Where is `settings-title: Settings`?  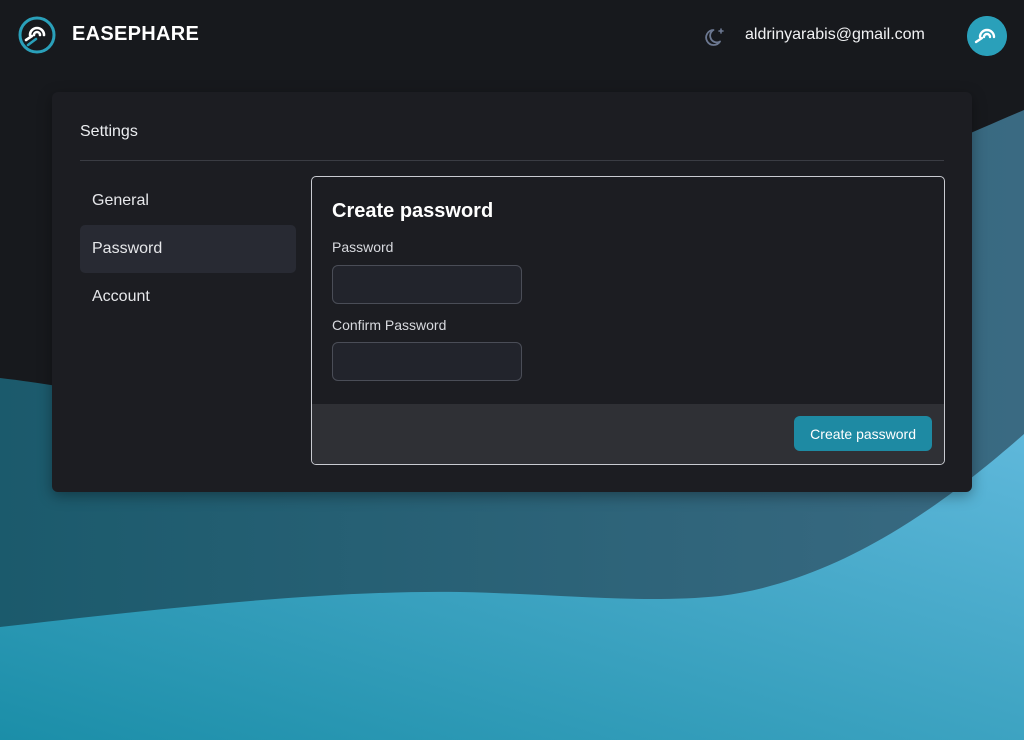 settings-title: Settings is located at coordinates (109, 131).